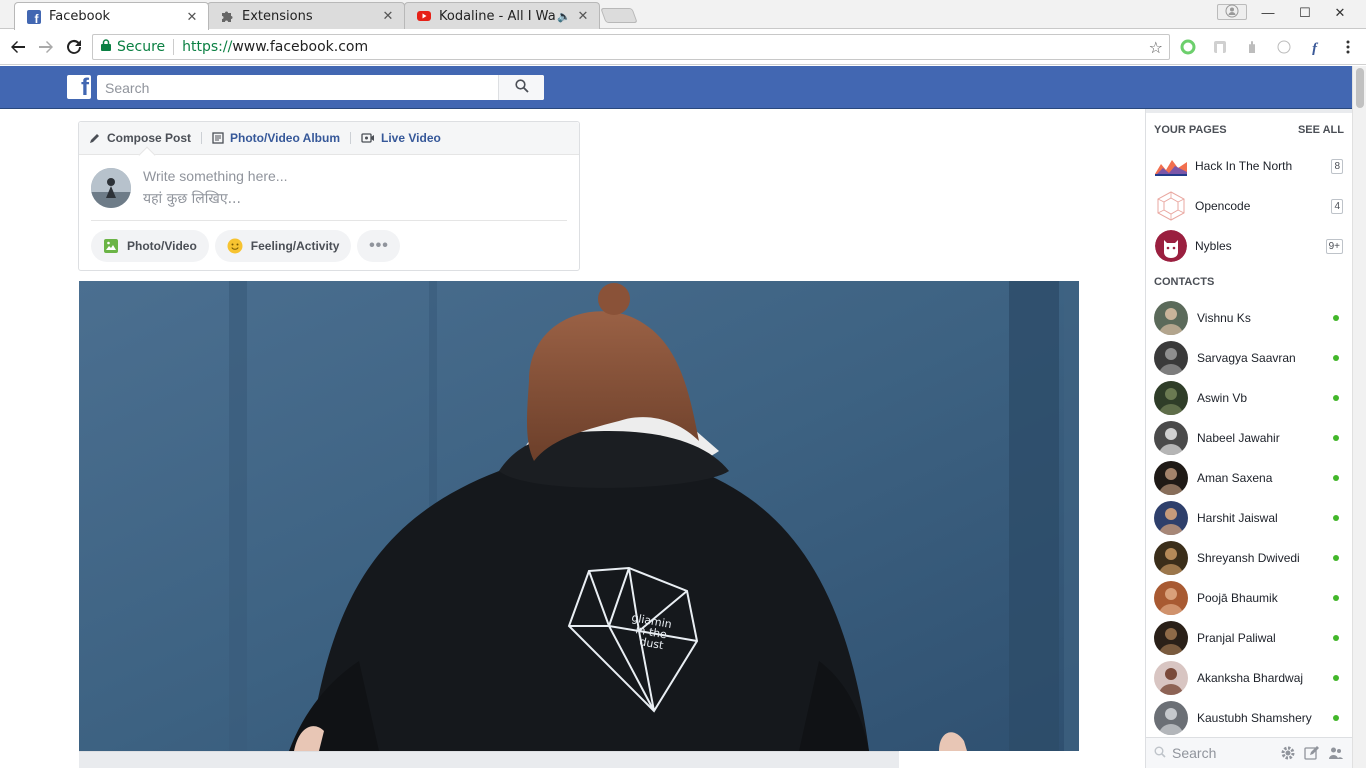 The width and height of the screenshot is (1366, 768). Describe the element at coordinates (1249, 518) in the screenshot. I see `contact-item: Harshit Jaiswal` at that location.